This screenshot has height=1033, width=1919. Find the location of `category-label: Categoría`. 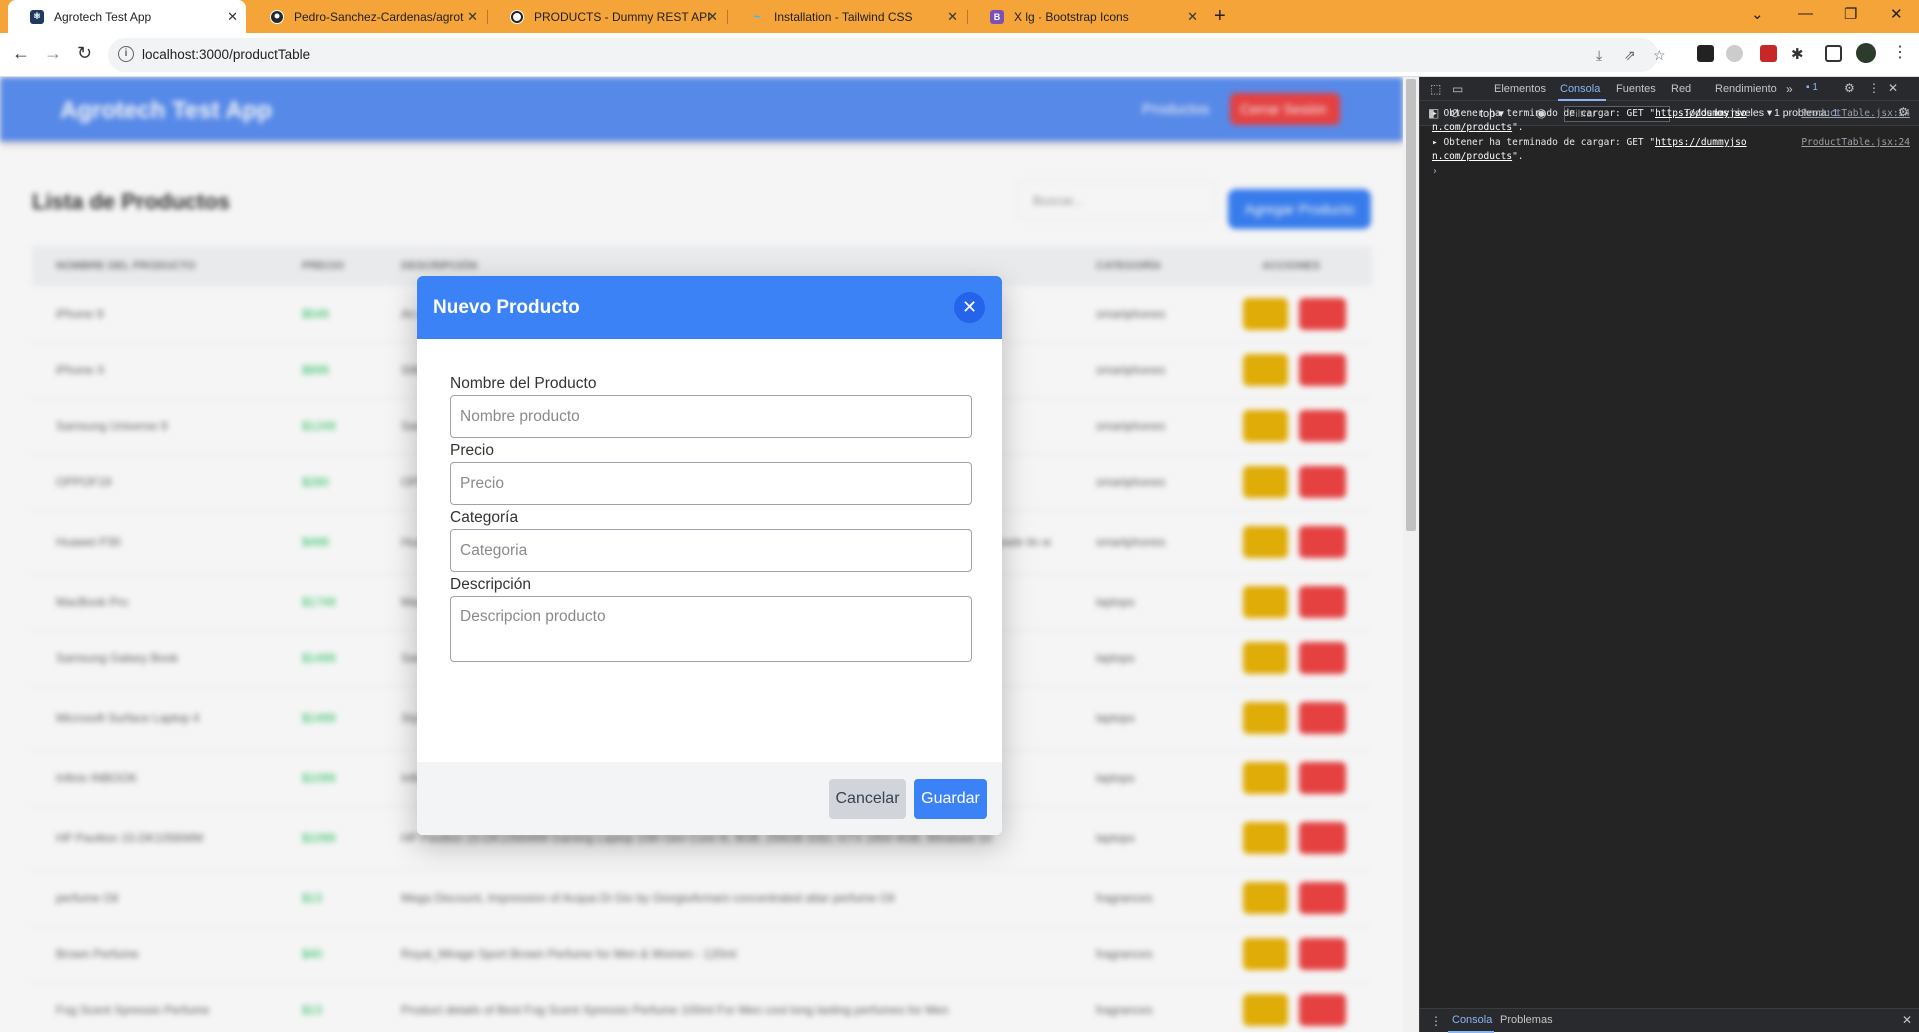

category-label: Categoría is located at coordinates (484, 517).